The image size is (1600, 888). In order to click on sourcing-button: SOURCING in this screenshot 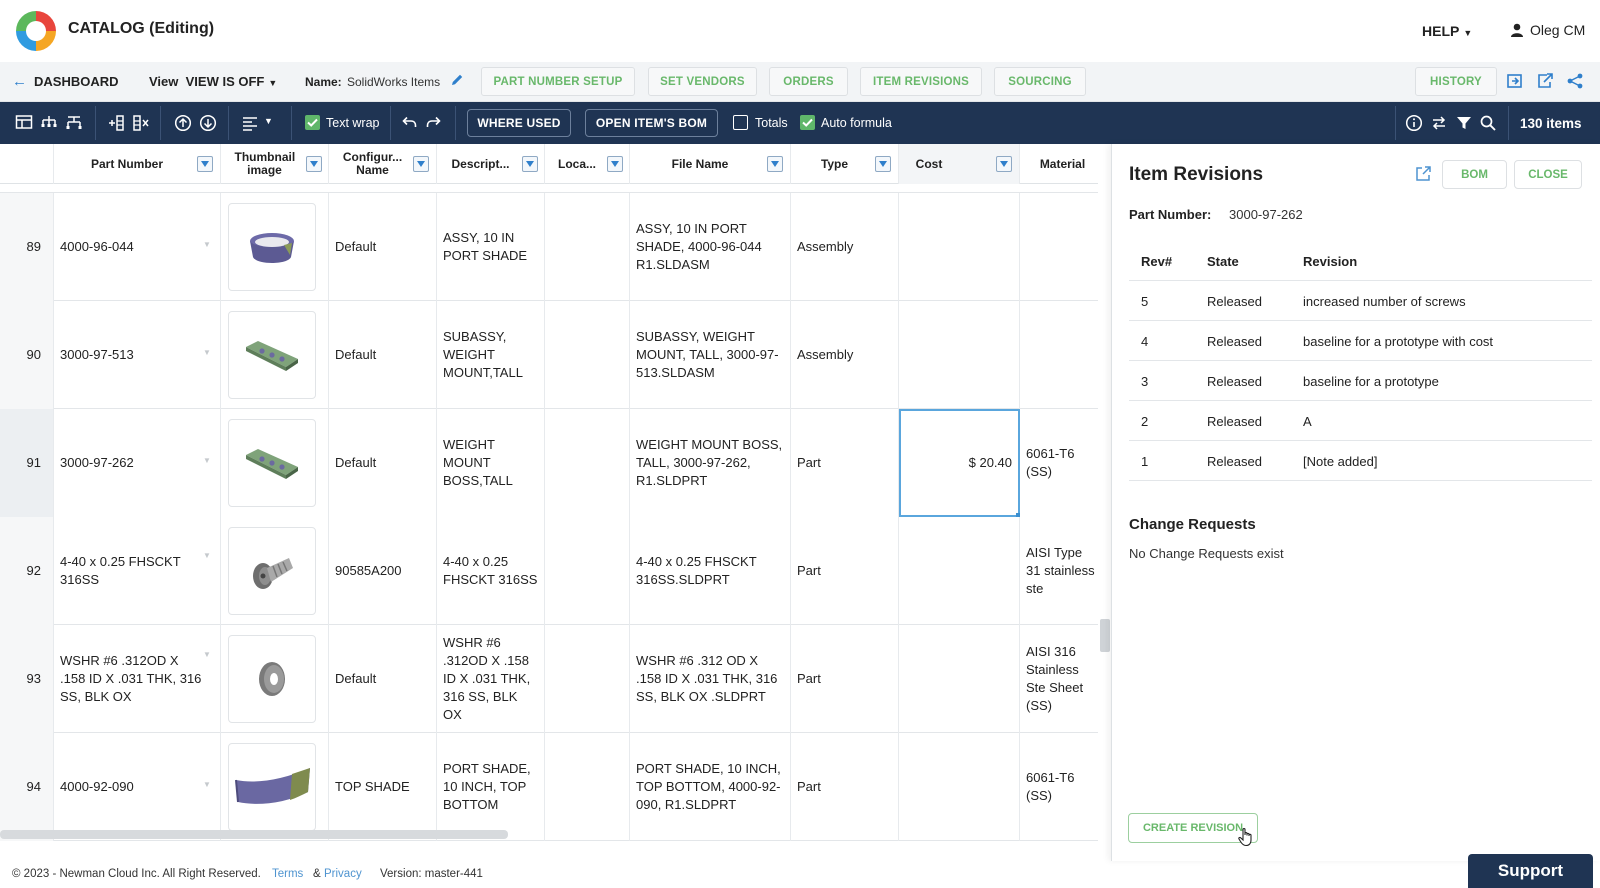, I will do `click(1040, 81)`.